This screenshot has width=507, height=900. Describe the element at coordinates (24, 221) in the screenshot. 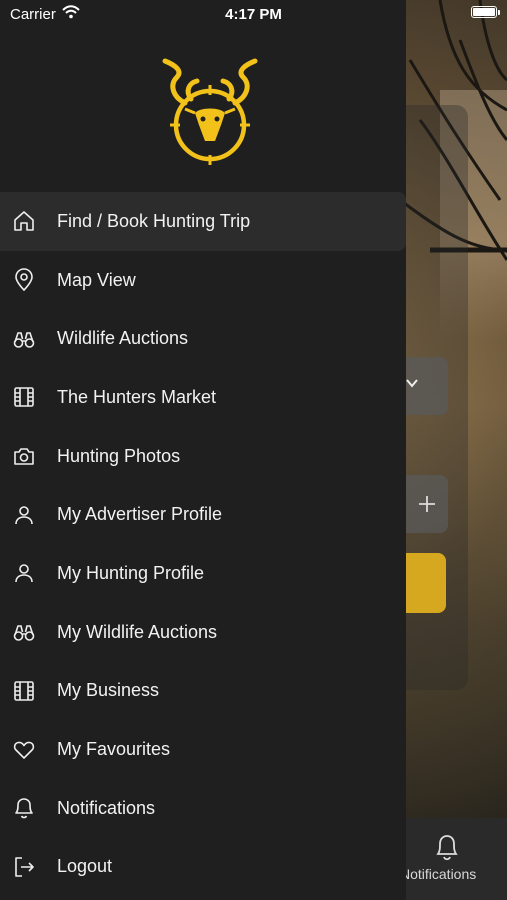

I see `home-icon` at that location.